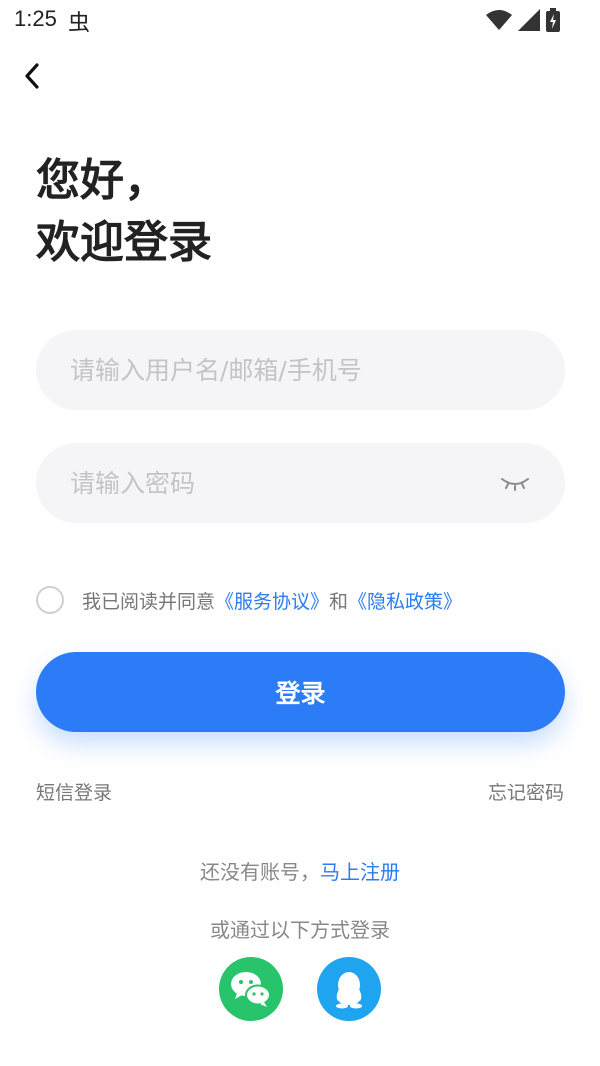 The height and width of the screenshot is (1066, 600). Describe the element at coordinates (405, 600) in the screenshot. I see `privacy-policy-link: 《隐私政策》` at that location.